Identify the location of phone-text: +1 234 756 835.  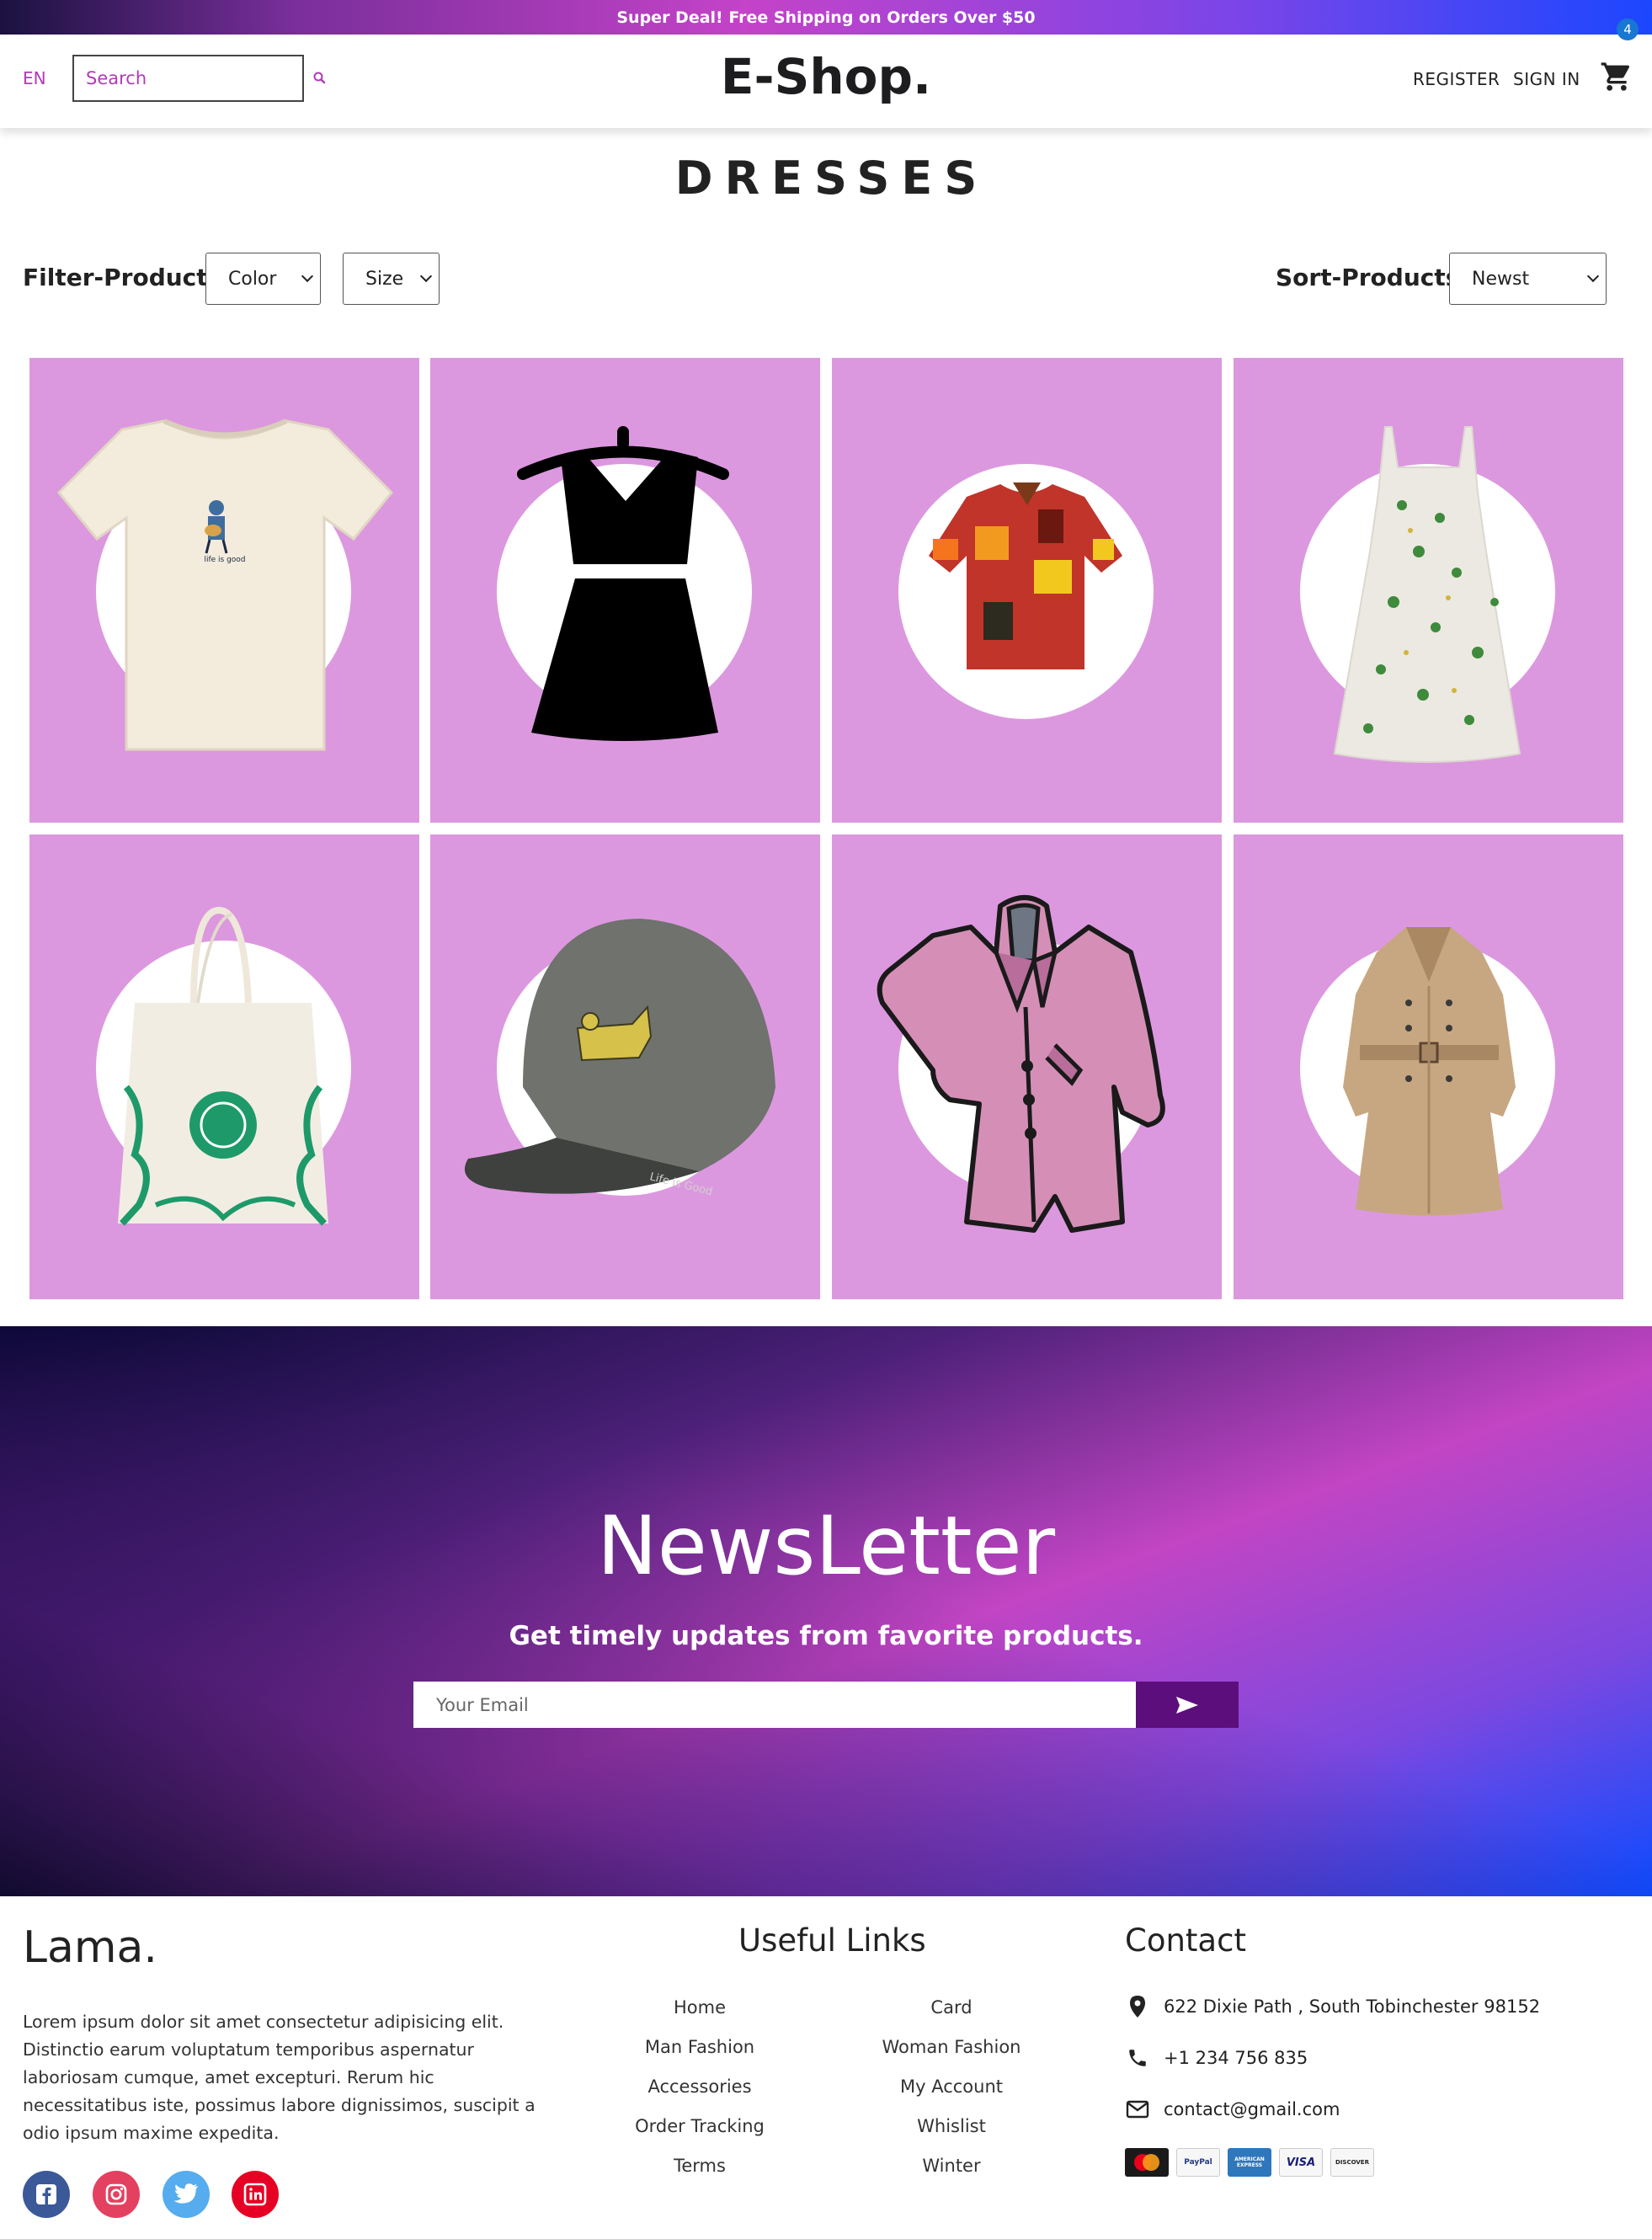
(1236, 2058).